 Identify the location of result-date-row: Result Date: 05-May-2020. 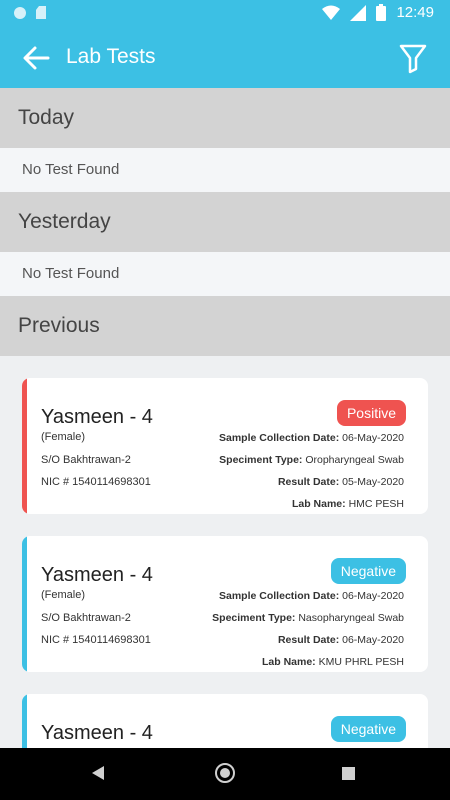
(341, 482).